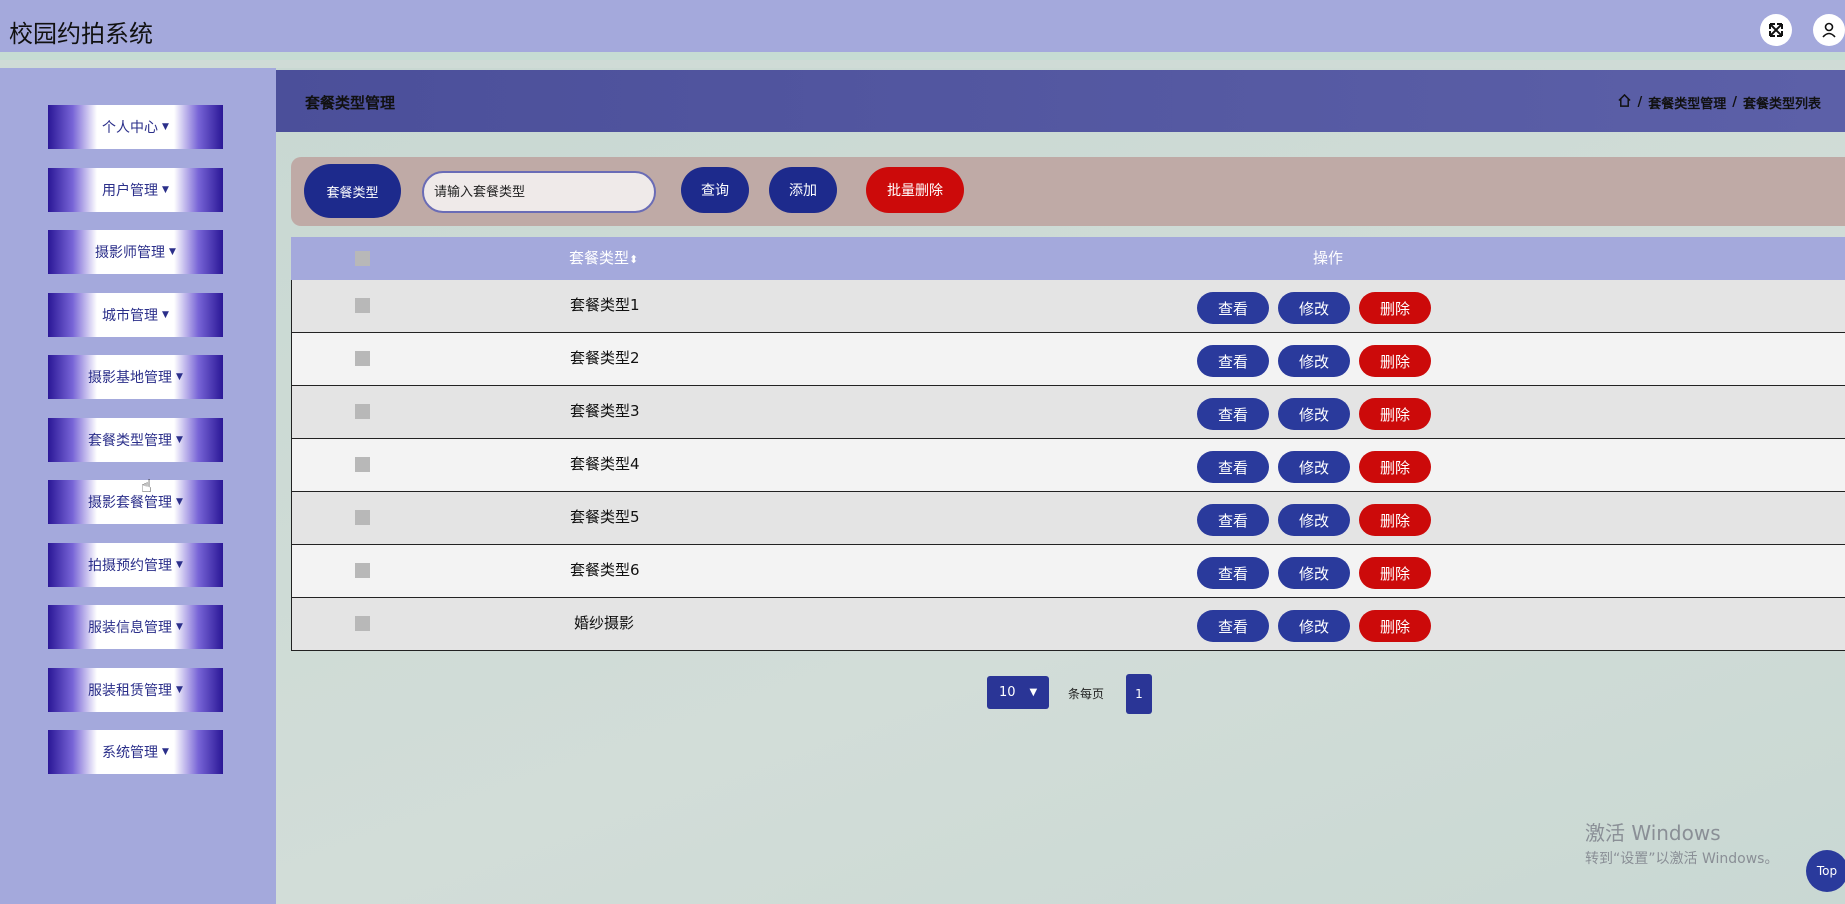 Image resolution: width=1845 pixels, height=904 pixels. Describe the element at coordinates (135, 690) in the screenshot. I see `sidebar-item-costume-rentals: 服装租赁管理 ▼` at that location.